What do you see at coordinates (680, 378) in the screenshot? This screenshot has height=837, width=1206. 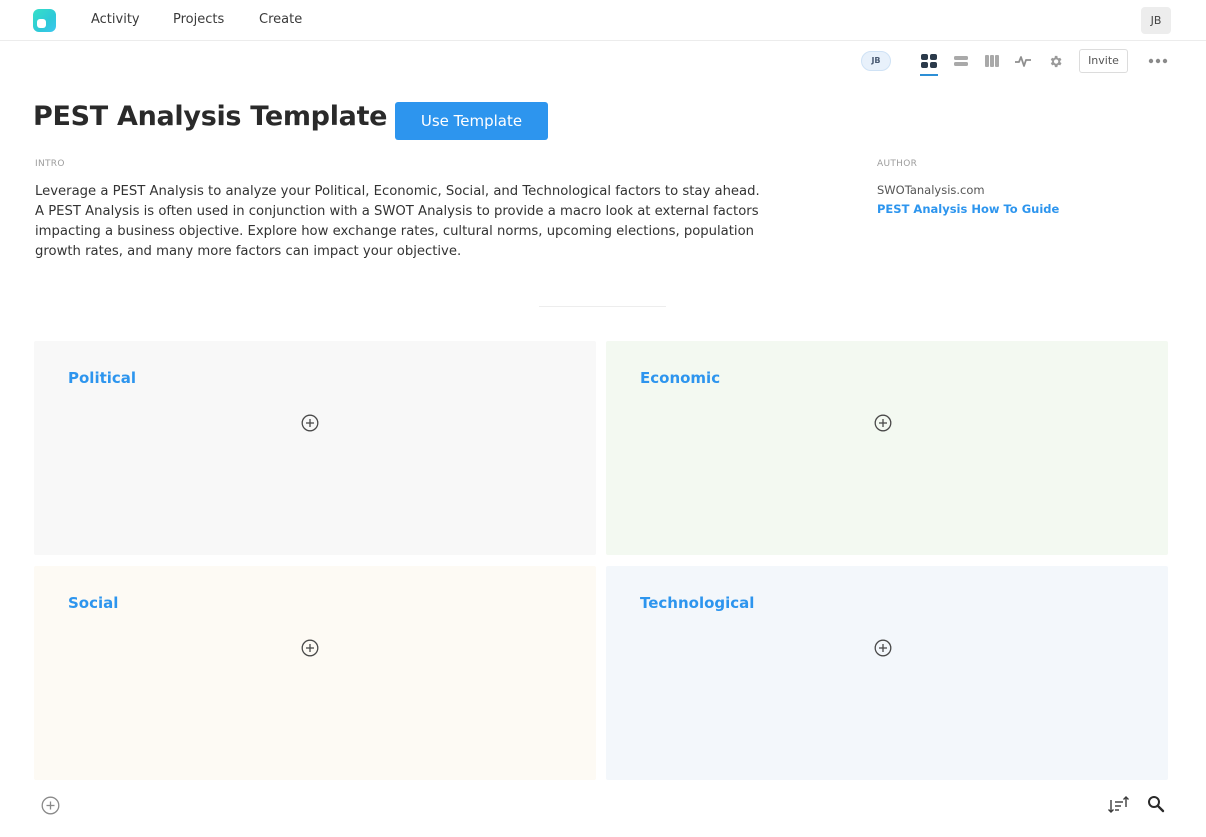 I see `quadrant-title: Economic` at bounding box center [680, 378].